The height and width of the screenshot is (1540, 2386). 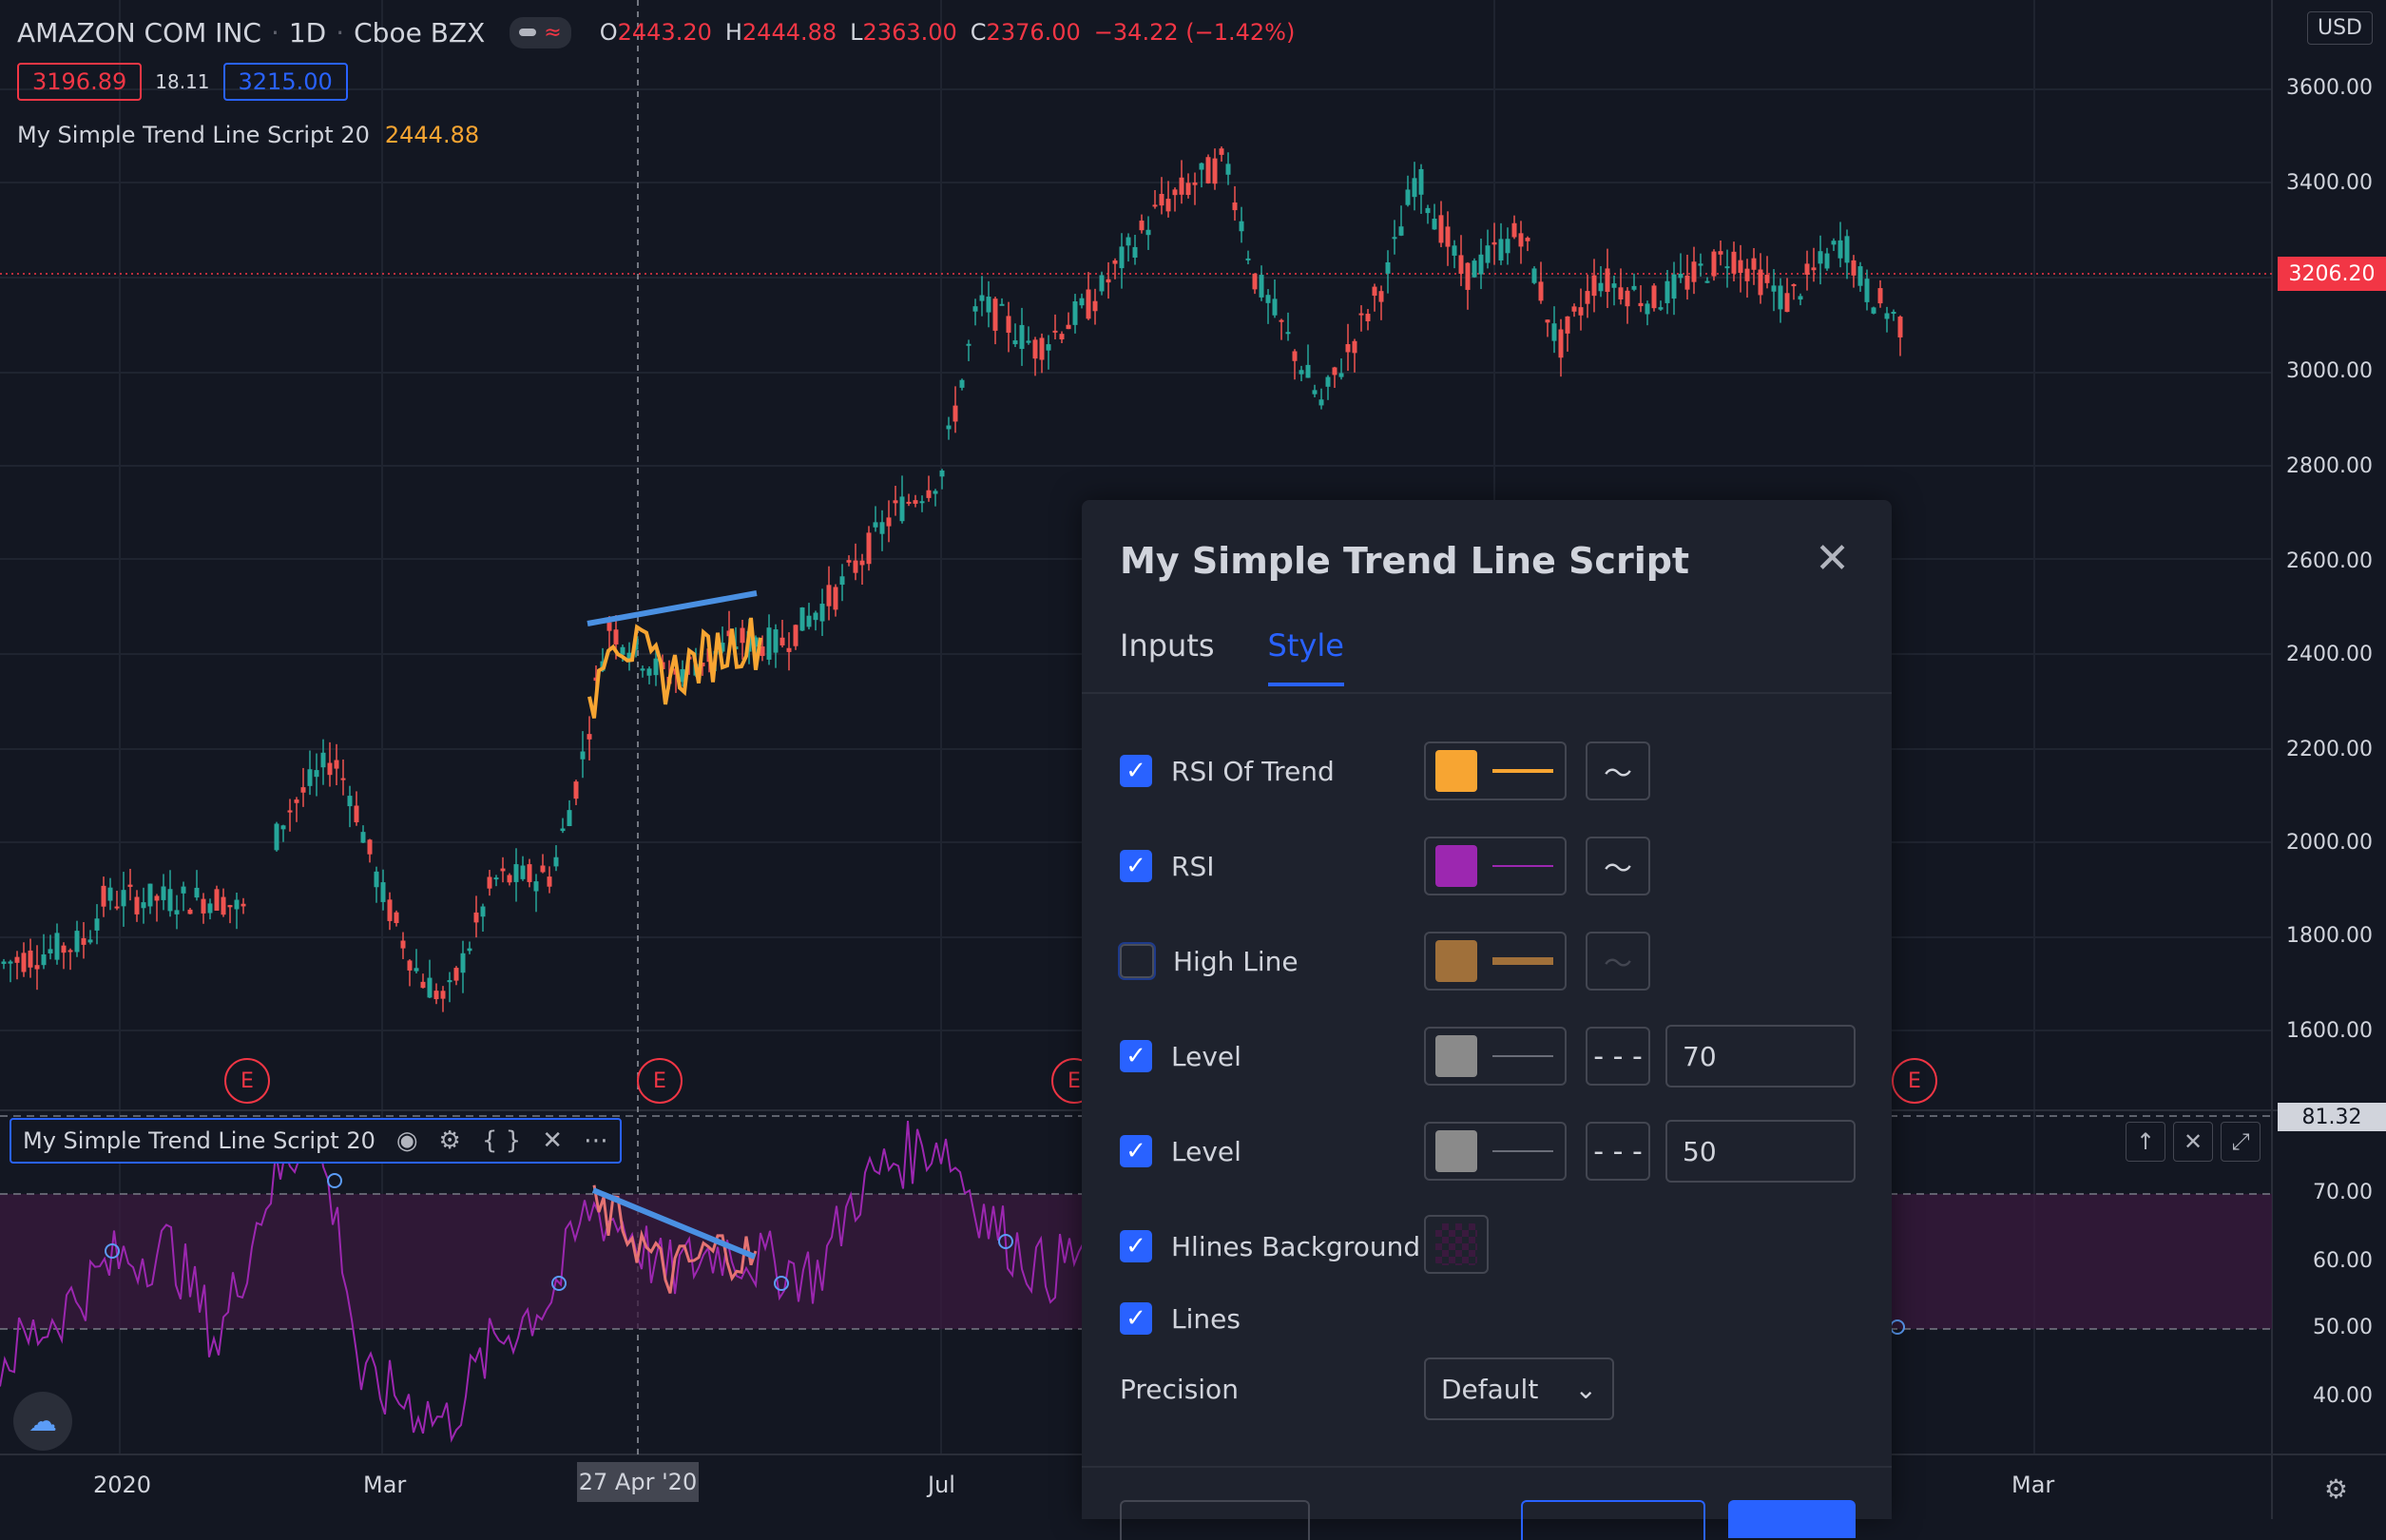 I want to click on tab-style: Style, so click(x=1305, y=656).